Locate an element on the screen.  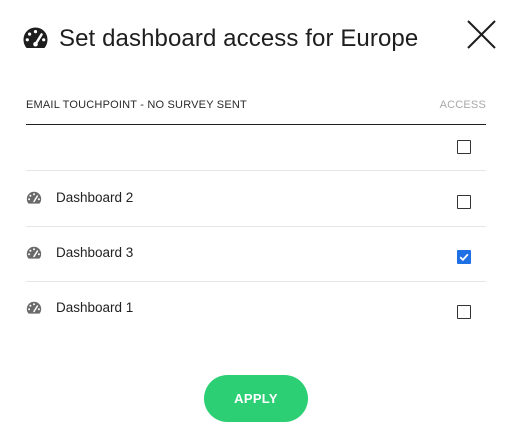
dashboard-label: Dashboard 1 is located at coordinates (95, 307).